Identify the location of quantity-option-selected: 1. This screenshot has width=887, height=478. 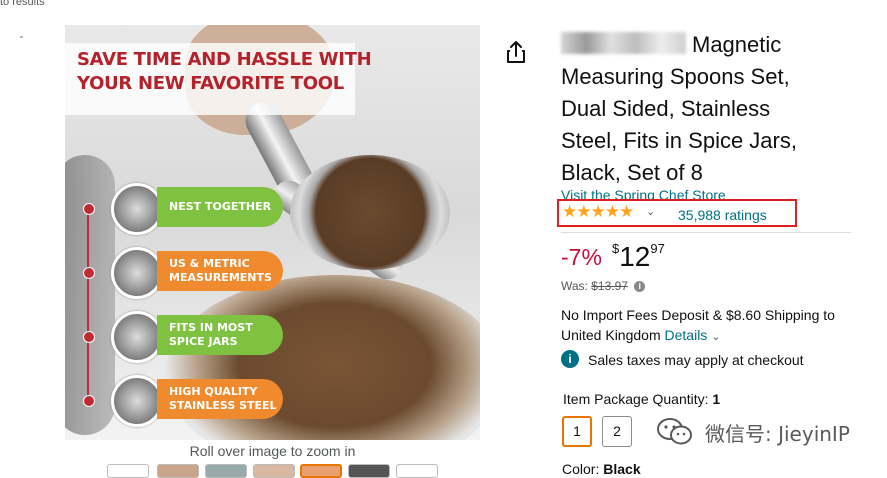
(577, 431).